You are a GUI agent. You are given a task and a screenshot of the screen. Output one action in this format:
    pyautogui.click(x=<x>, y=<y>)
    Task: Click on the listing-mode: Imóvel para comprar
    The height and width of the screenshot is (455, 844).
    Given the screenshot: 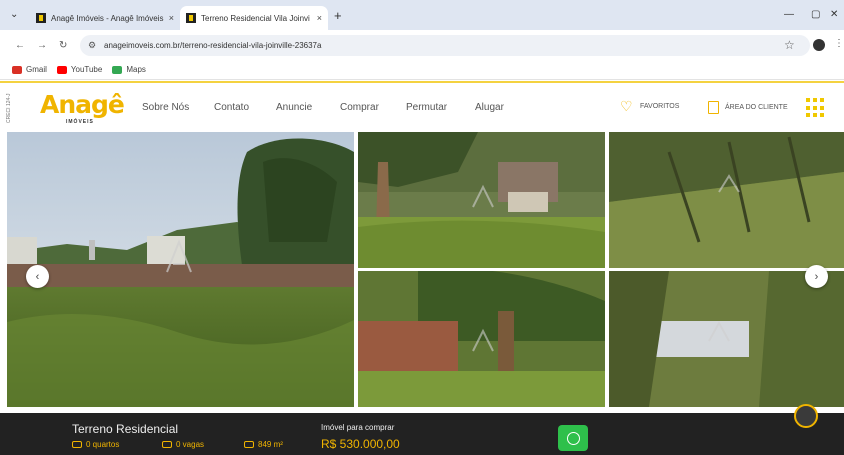 What is the action you would take?
    pyautogui.click(x=358, y=427)
    